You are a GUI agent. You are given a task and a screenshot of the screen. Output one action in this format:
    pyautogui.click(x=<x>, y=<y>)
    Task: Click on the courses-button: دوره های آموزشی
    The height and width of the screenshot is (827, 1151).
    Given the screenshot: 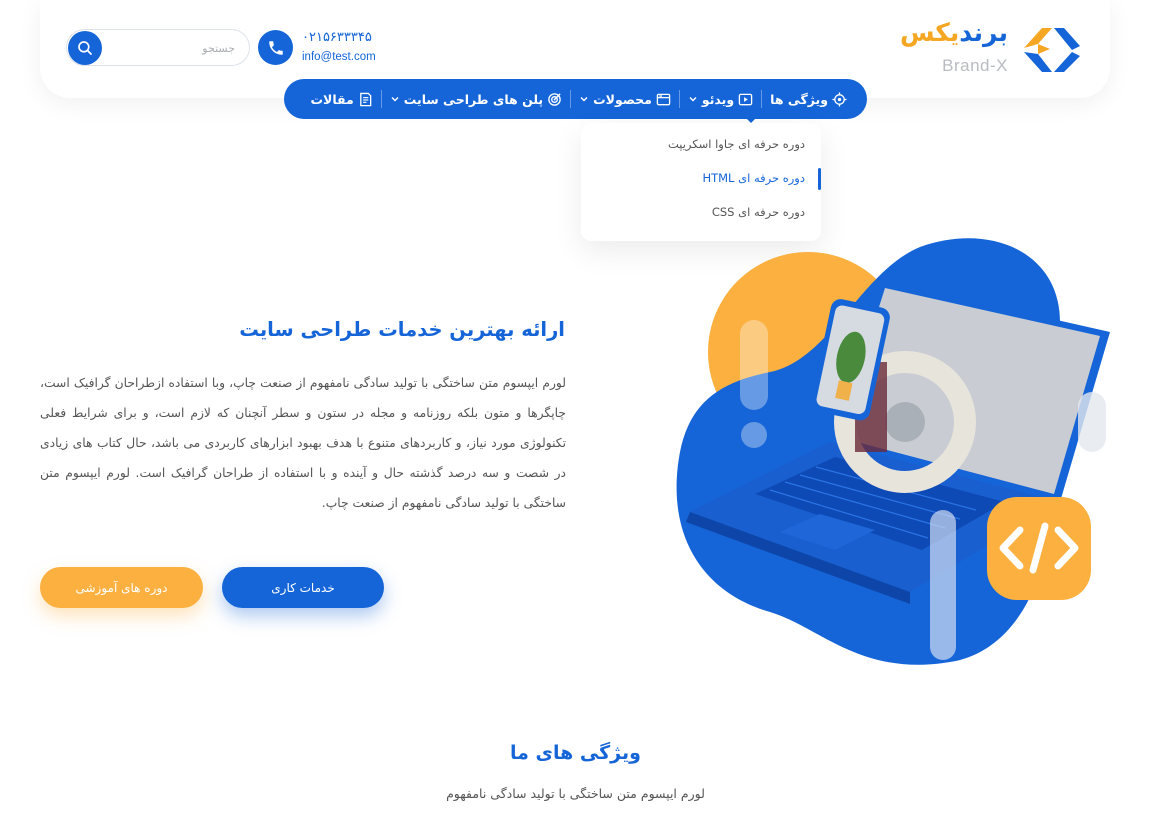 What is the action you would take?
    pyautogui.click(x=121, y=587)
    